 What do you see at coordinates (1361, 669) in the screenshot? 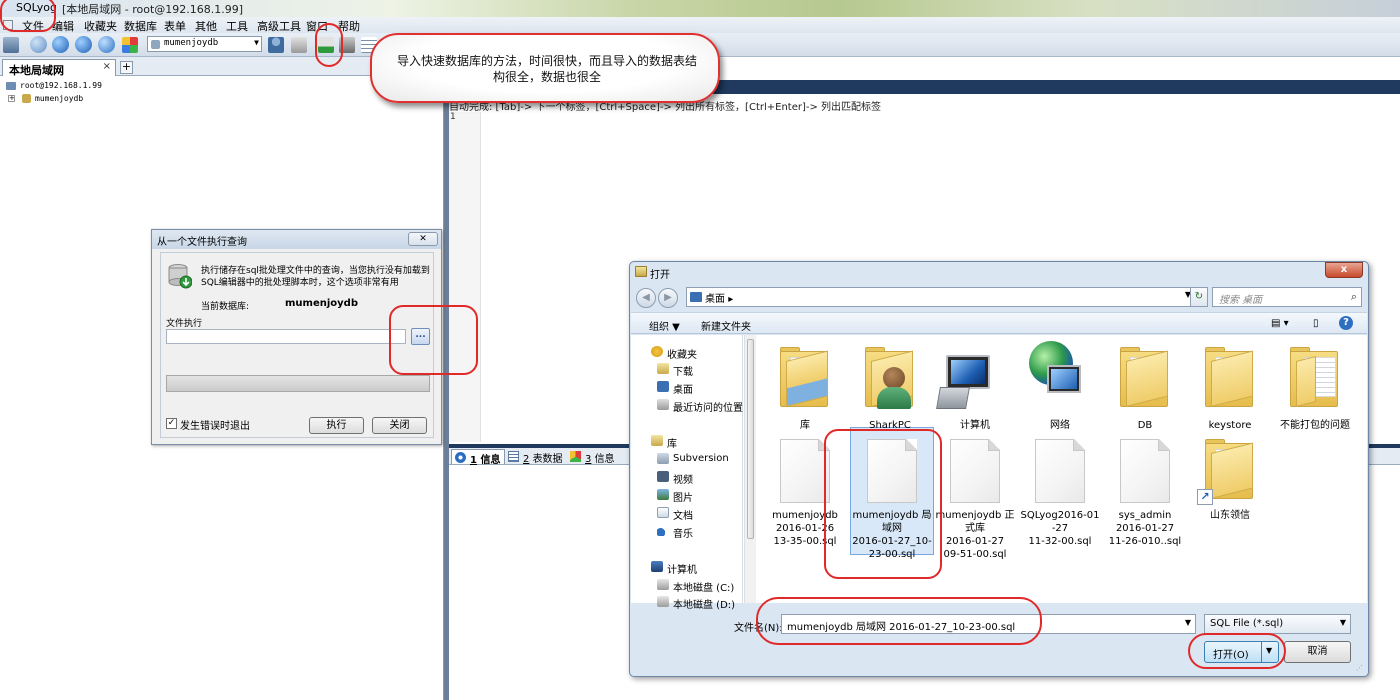
I see `resize-grip-icon: ⋰` at bounding box center [1361, 669].